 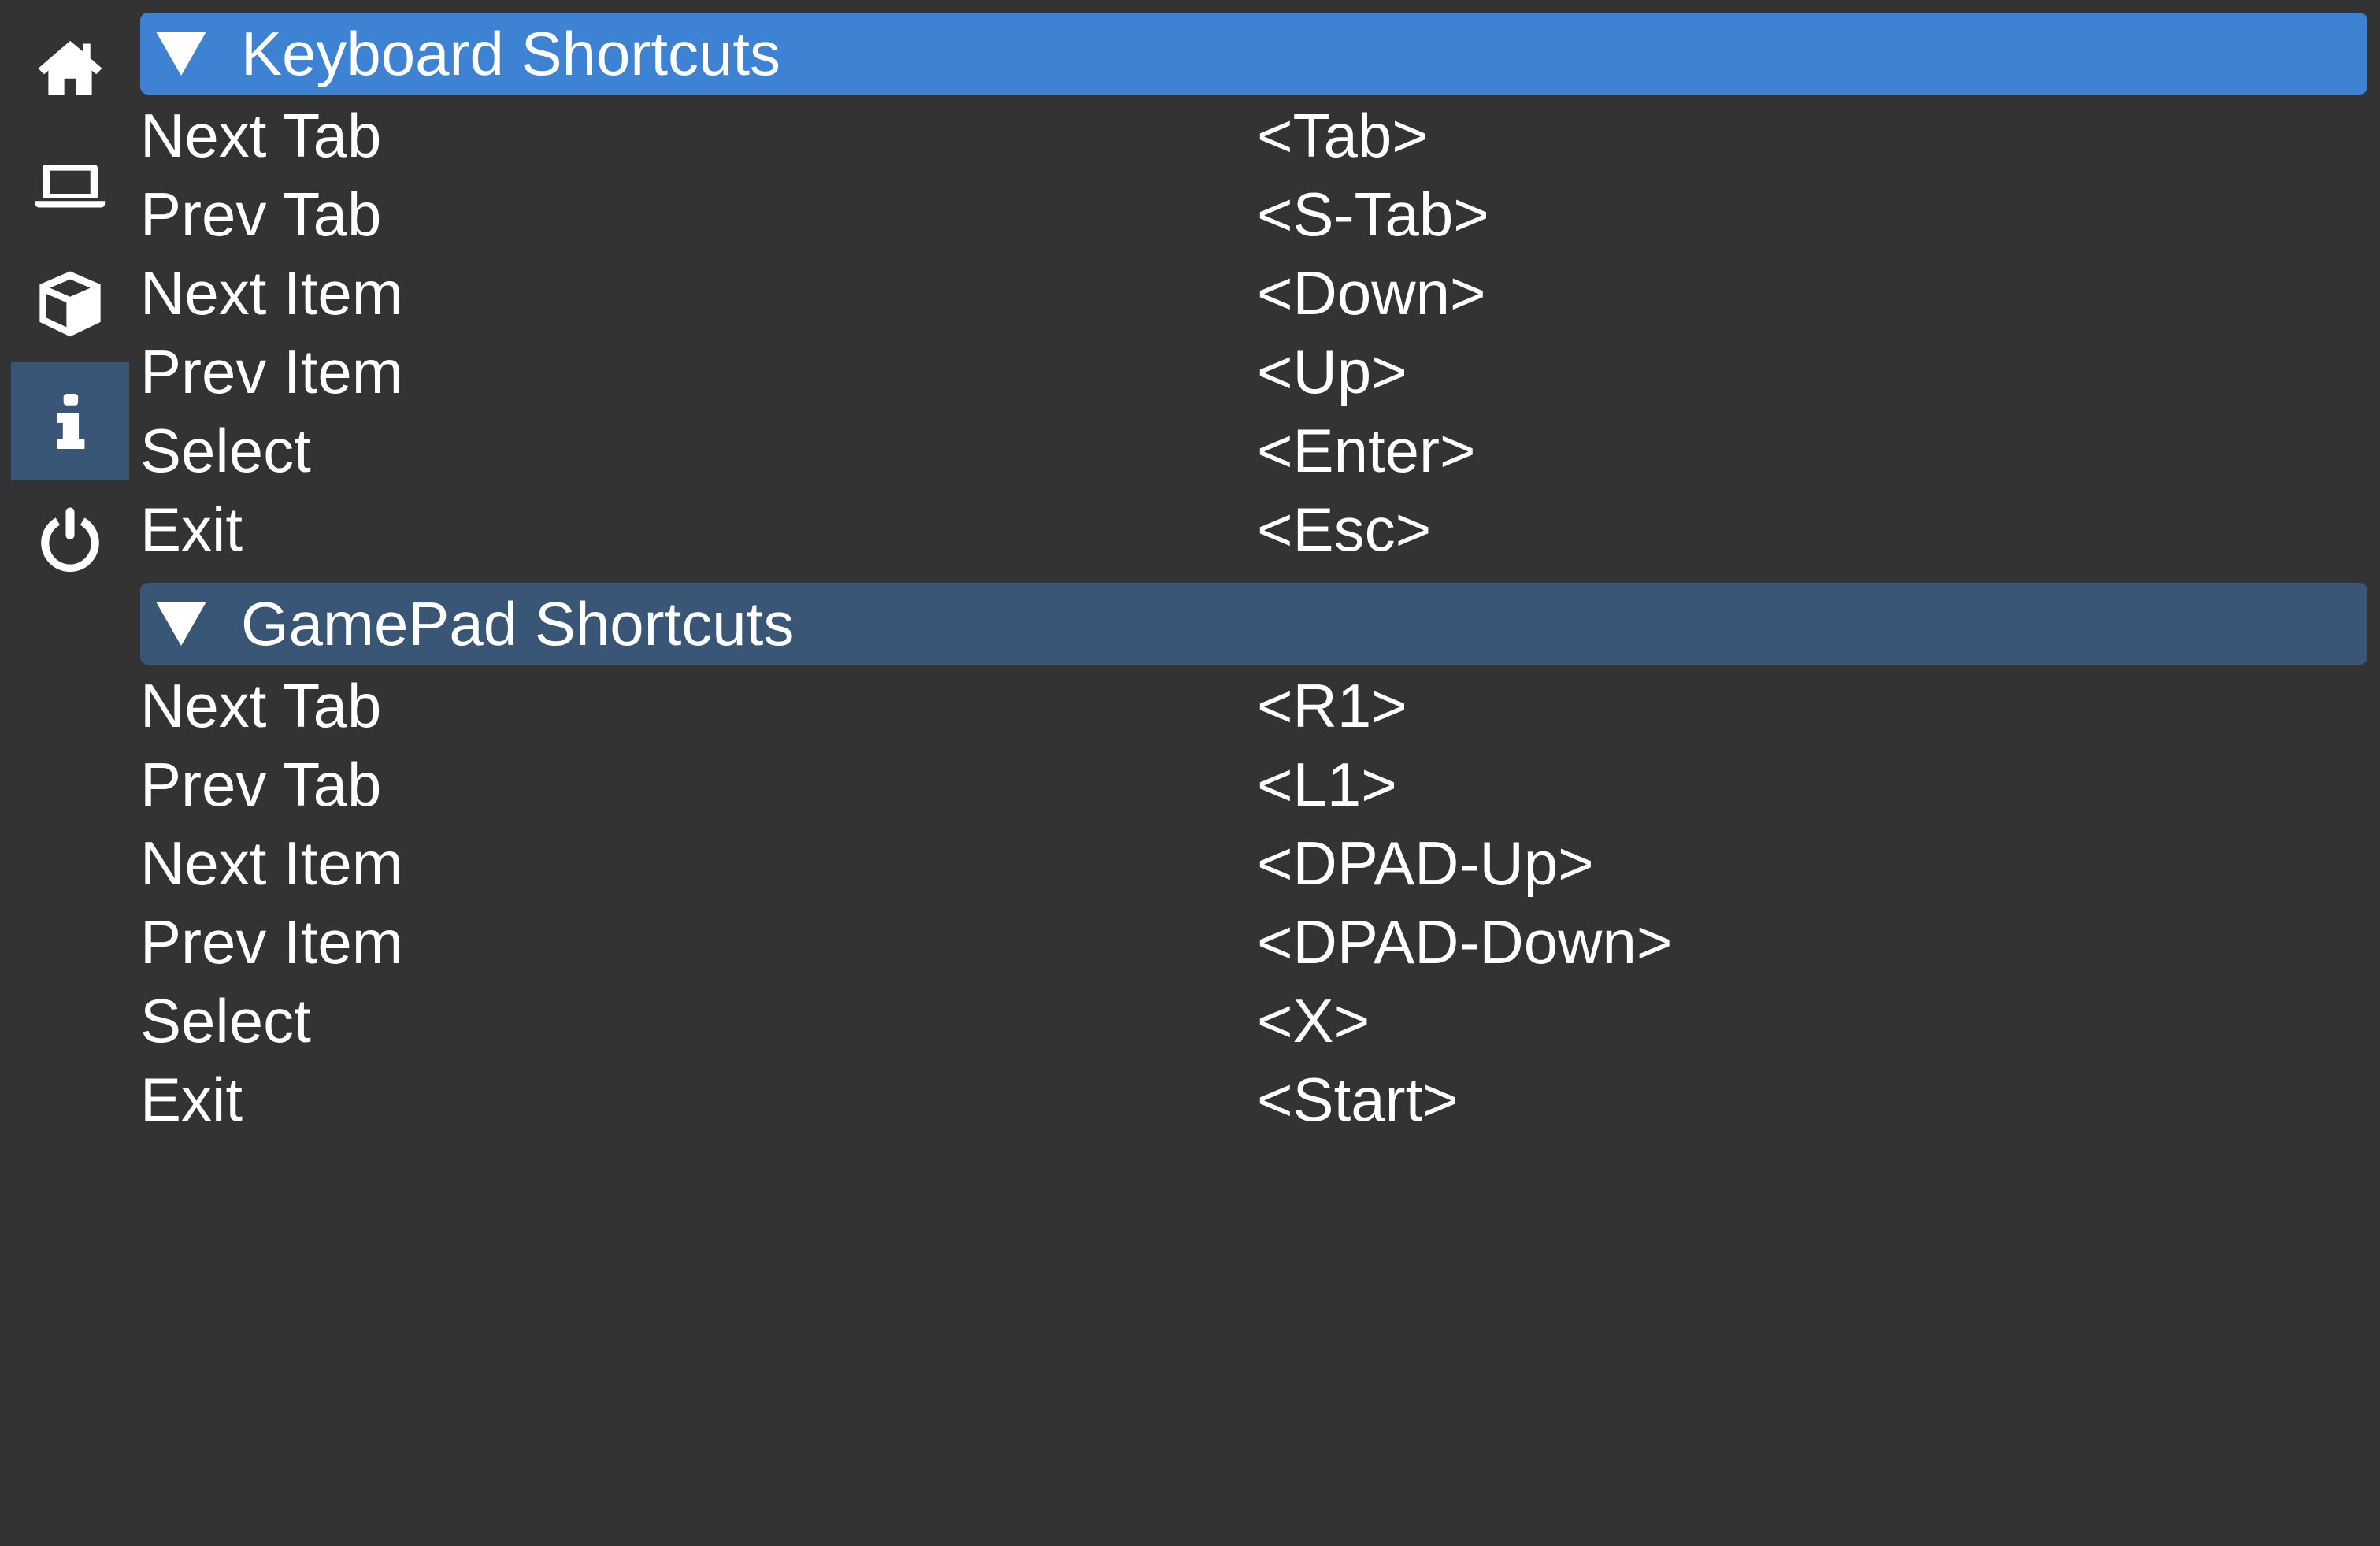 I want to click on info-icon, so click(x=71, y=421).